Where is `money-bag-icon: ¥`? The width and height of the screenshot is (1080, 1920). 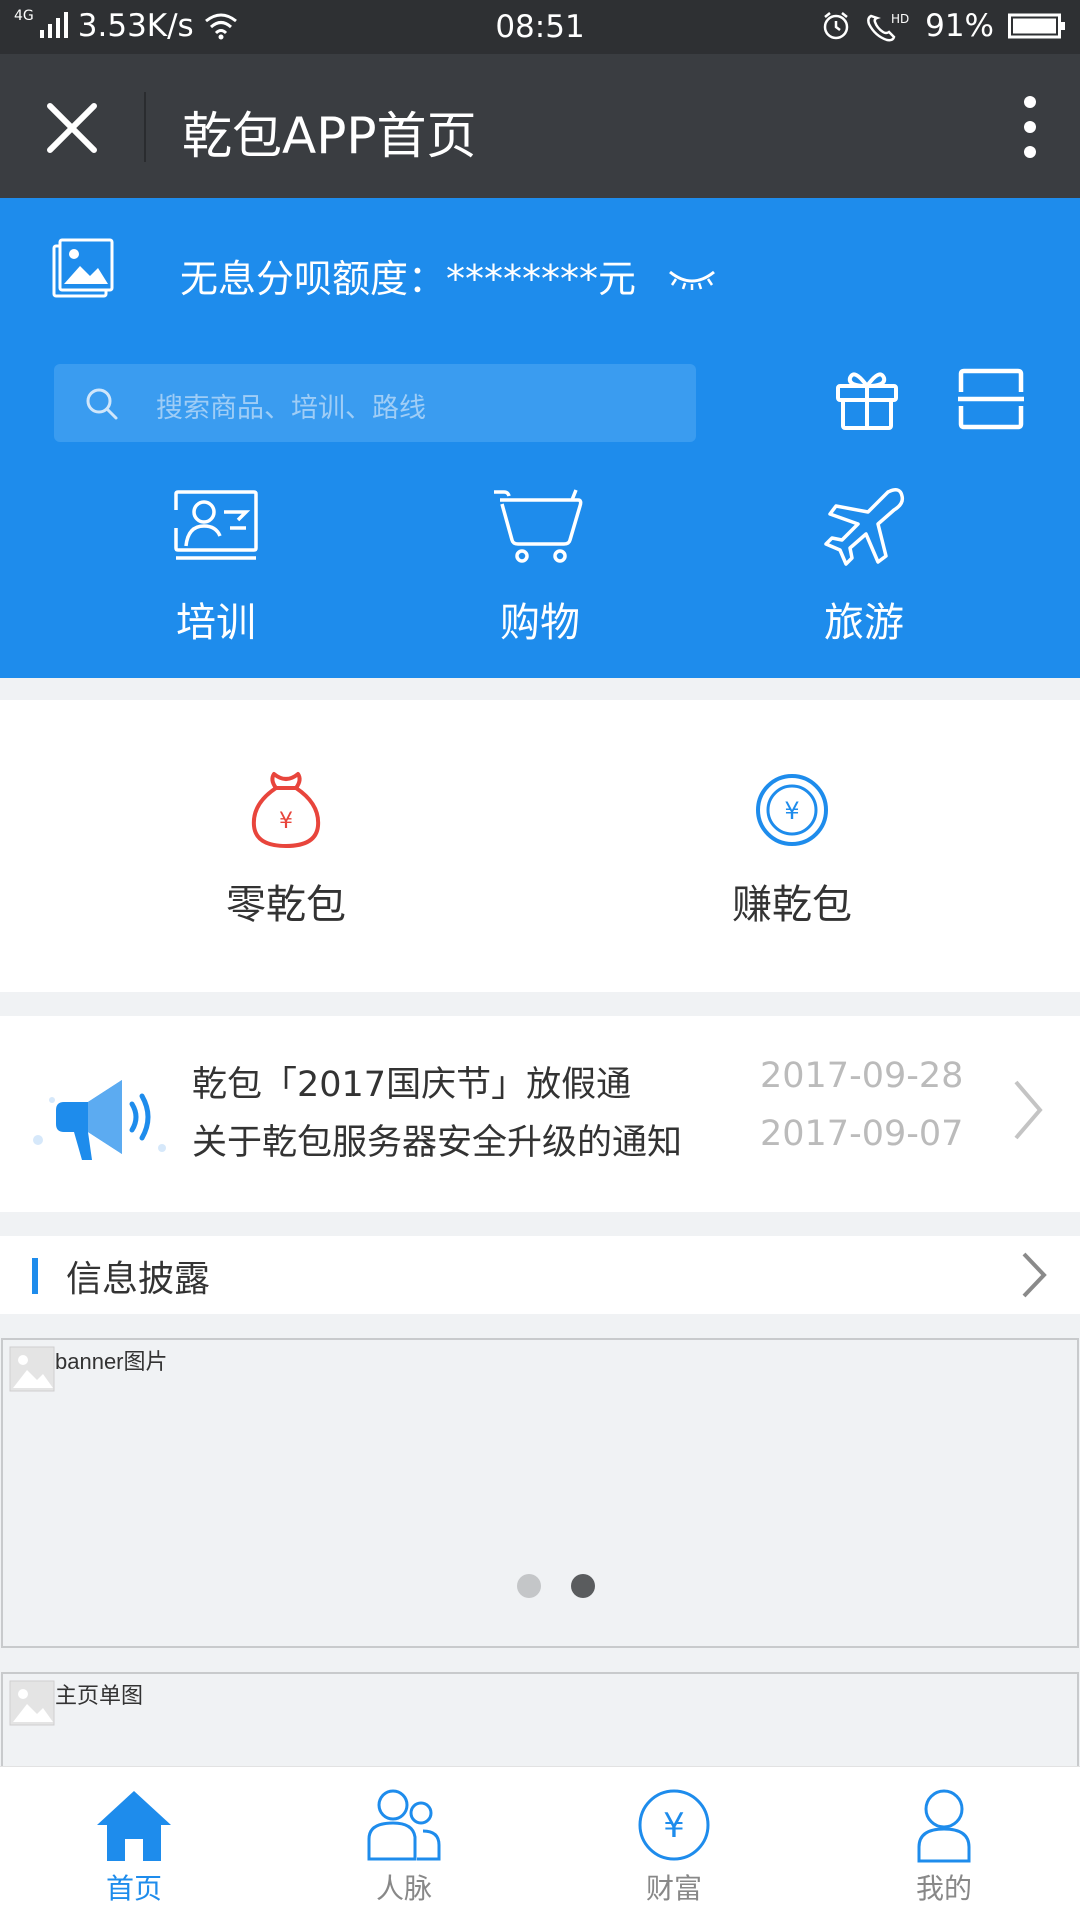 money-bag-icon: ¥ is located at coordinates (286, 810).